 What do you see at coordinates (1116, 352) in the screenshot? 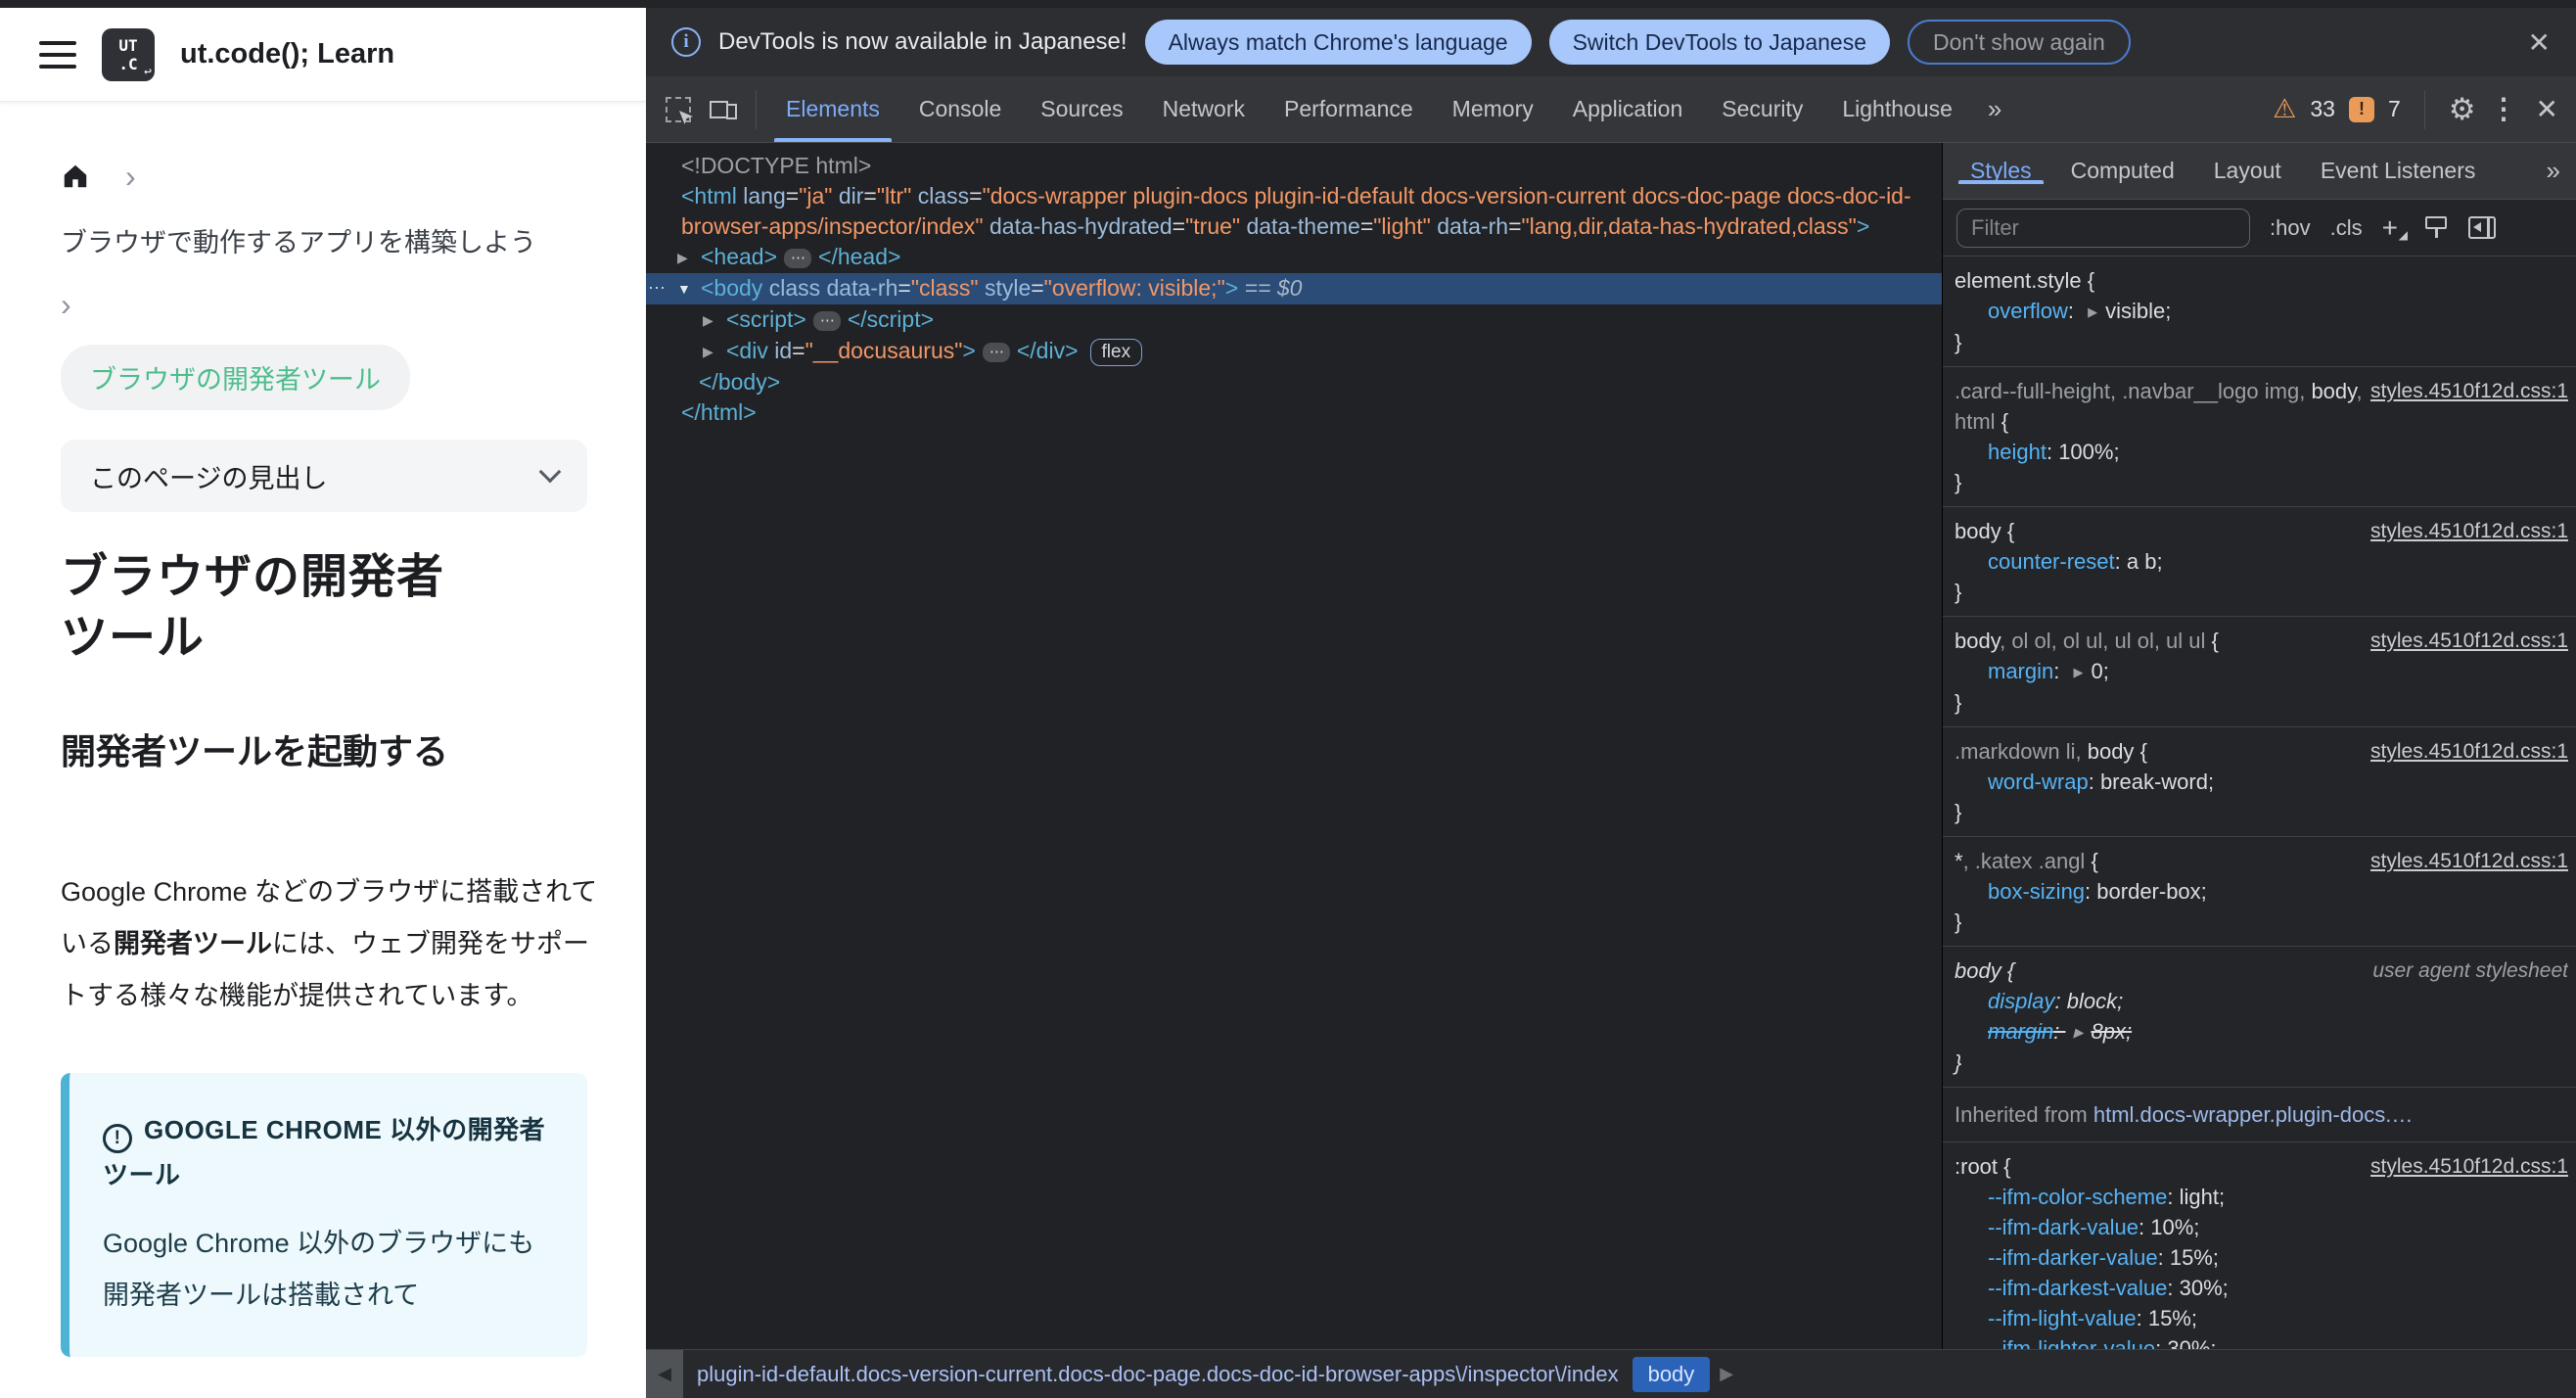
I see `flex-badge: flex` at bounding box center [1116, 352].